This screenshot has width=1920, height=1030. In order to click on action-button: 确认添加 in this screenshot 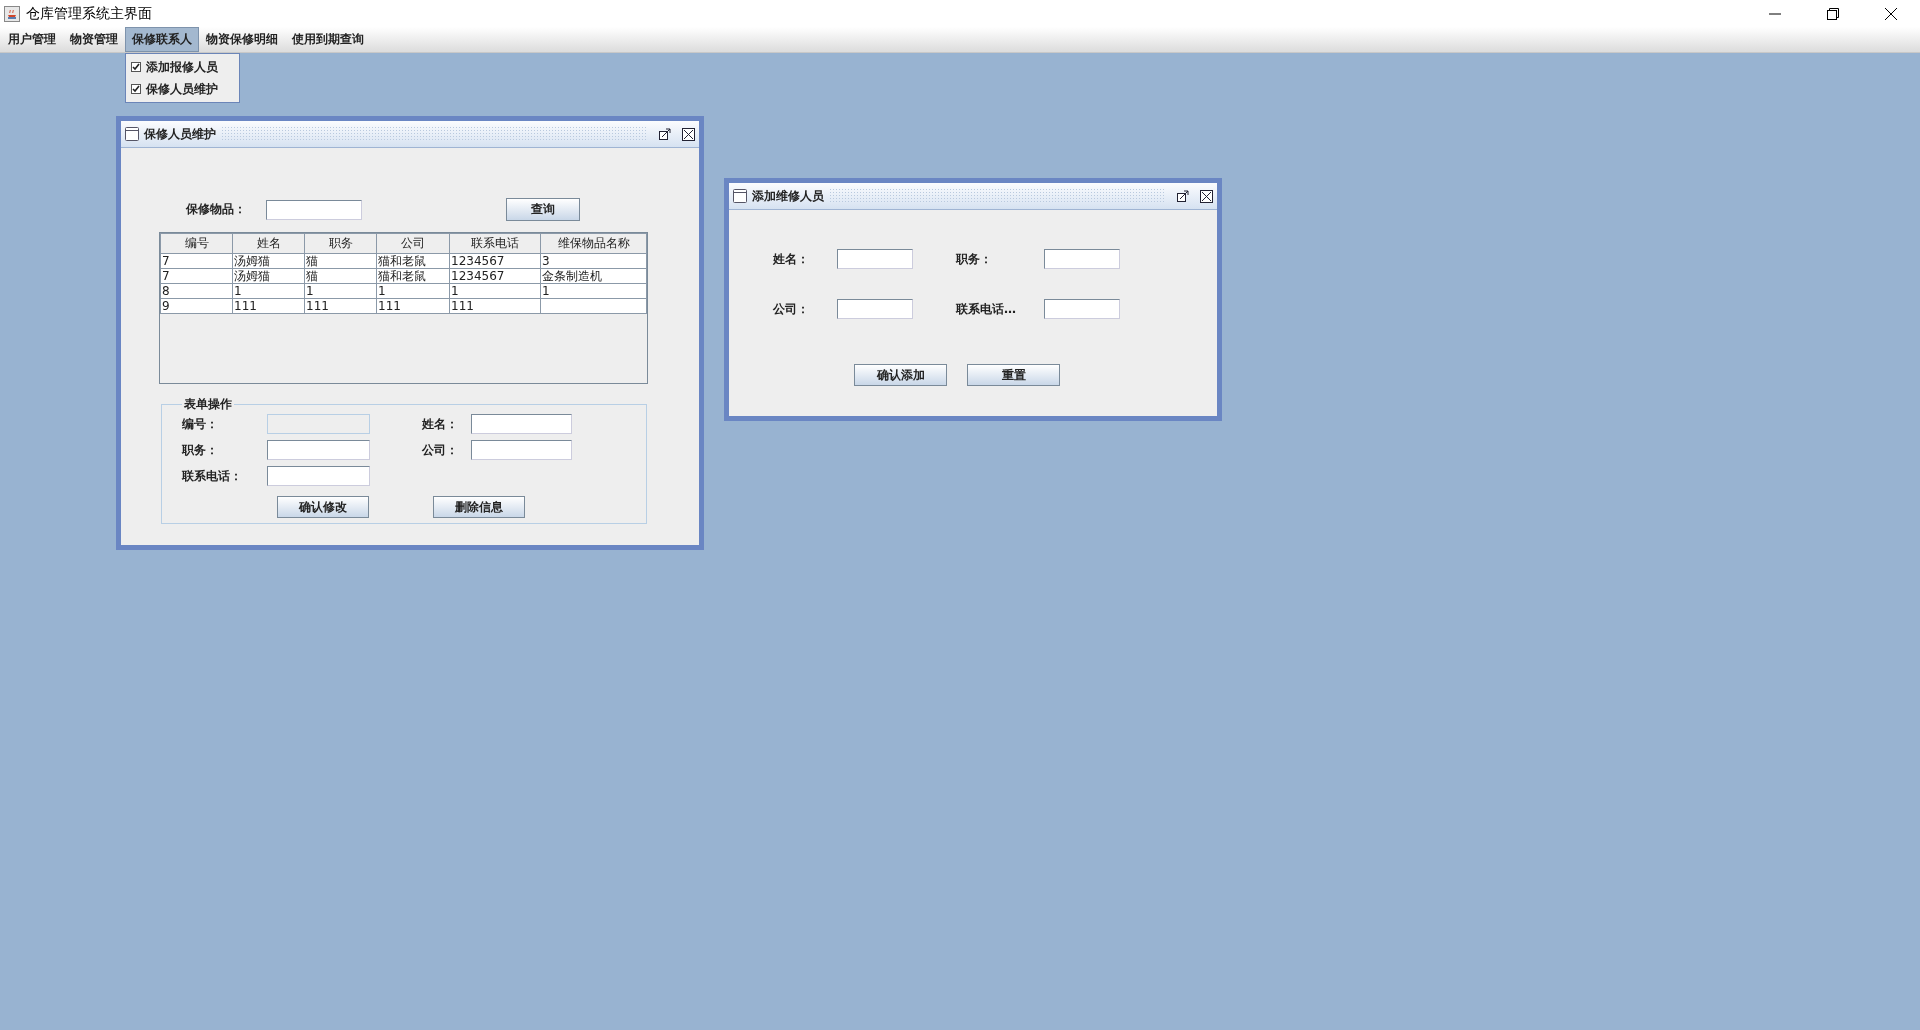, I will do `click(900, 375)`.